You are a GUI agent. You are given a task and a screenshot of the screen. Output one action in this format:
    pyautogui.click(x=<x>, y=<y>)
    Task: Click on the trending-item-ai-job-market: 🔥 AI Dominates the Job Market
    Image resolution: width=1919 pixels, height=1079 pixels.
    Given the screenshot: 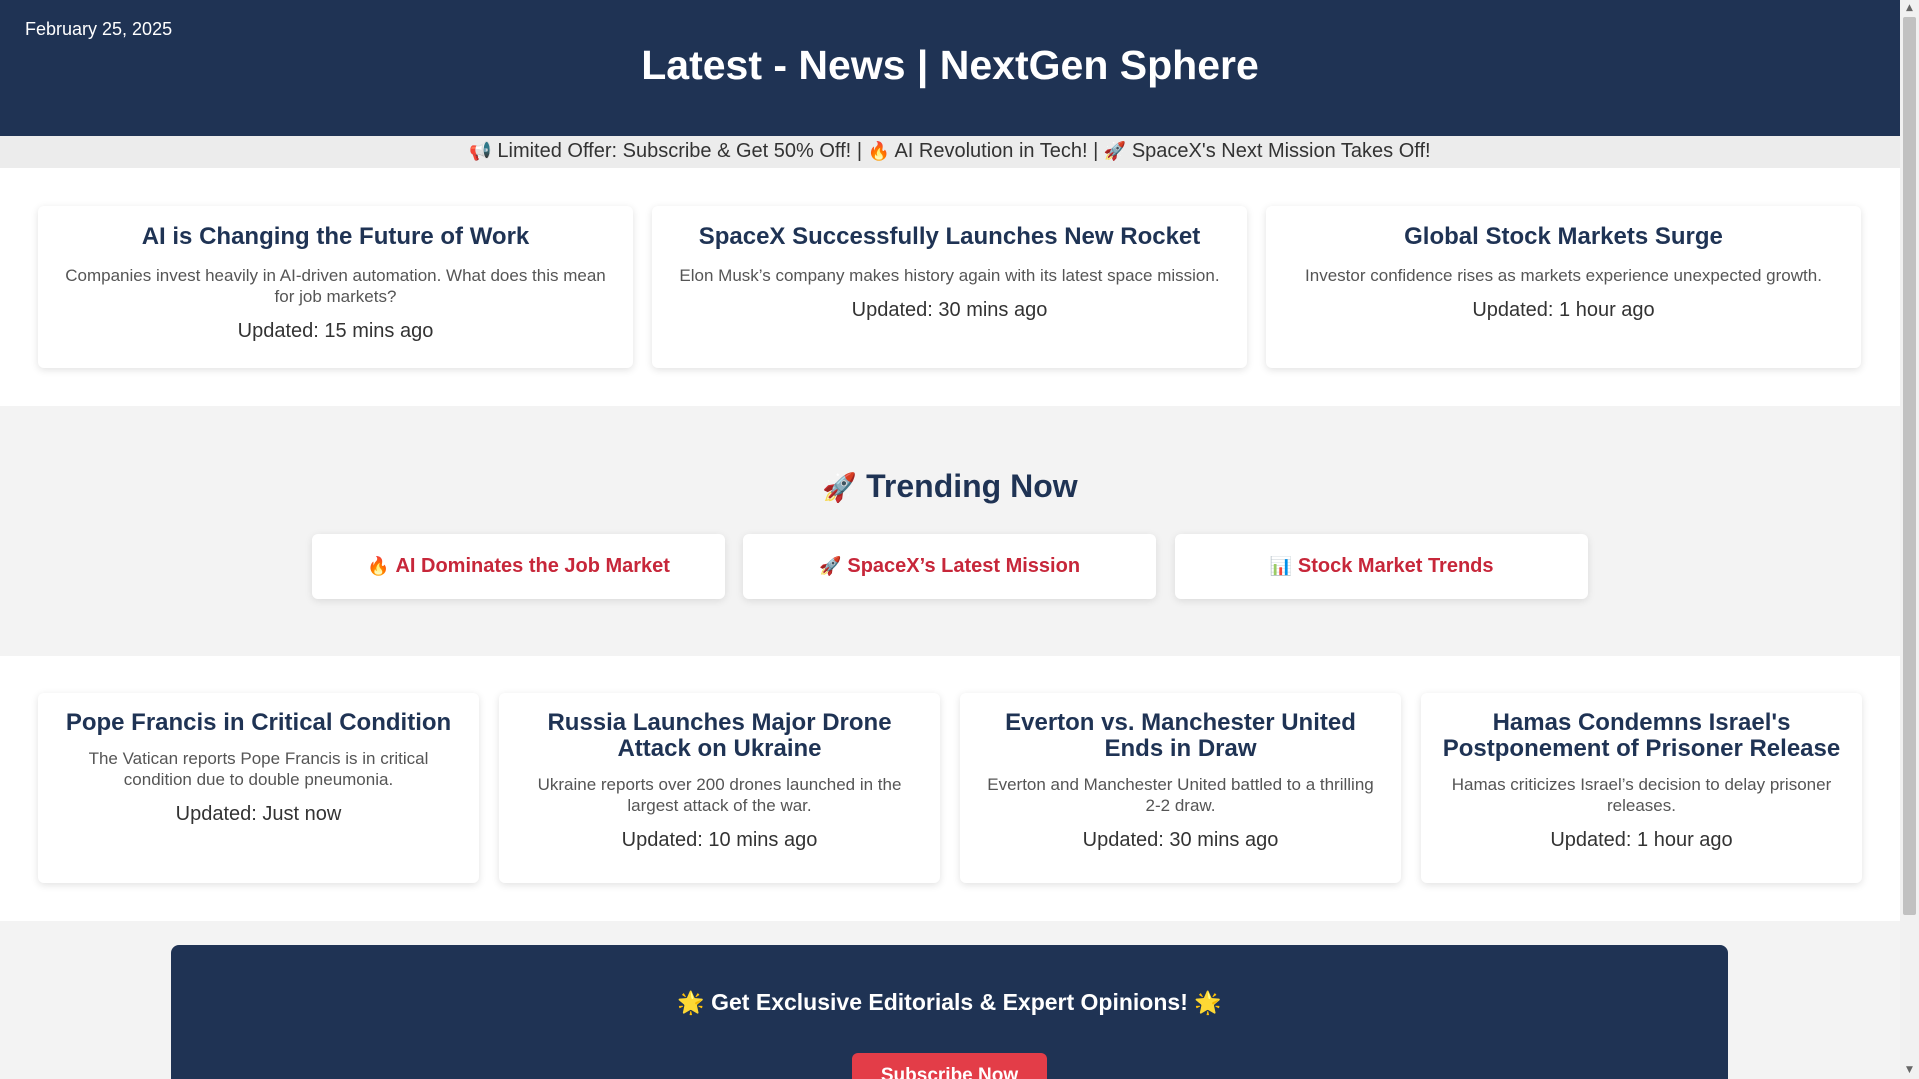 What is the action you would take?
    pyautogui.click(x=518, y=566)
    